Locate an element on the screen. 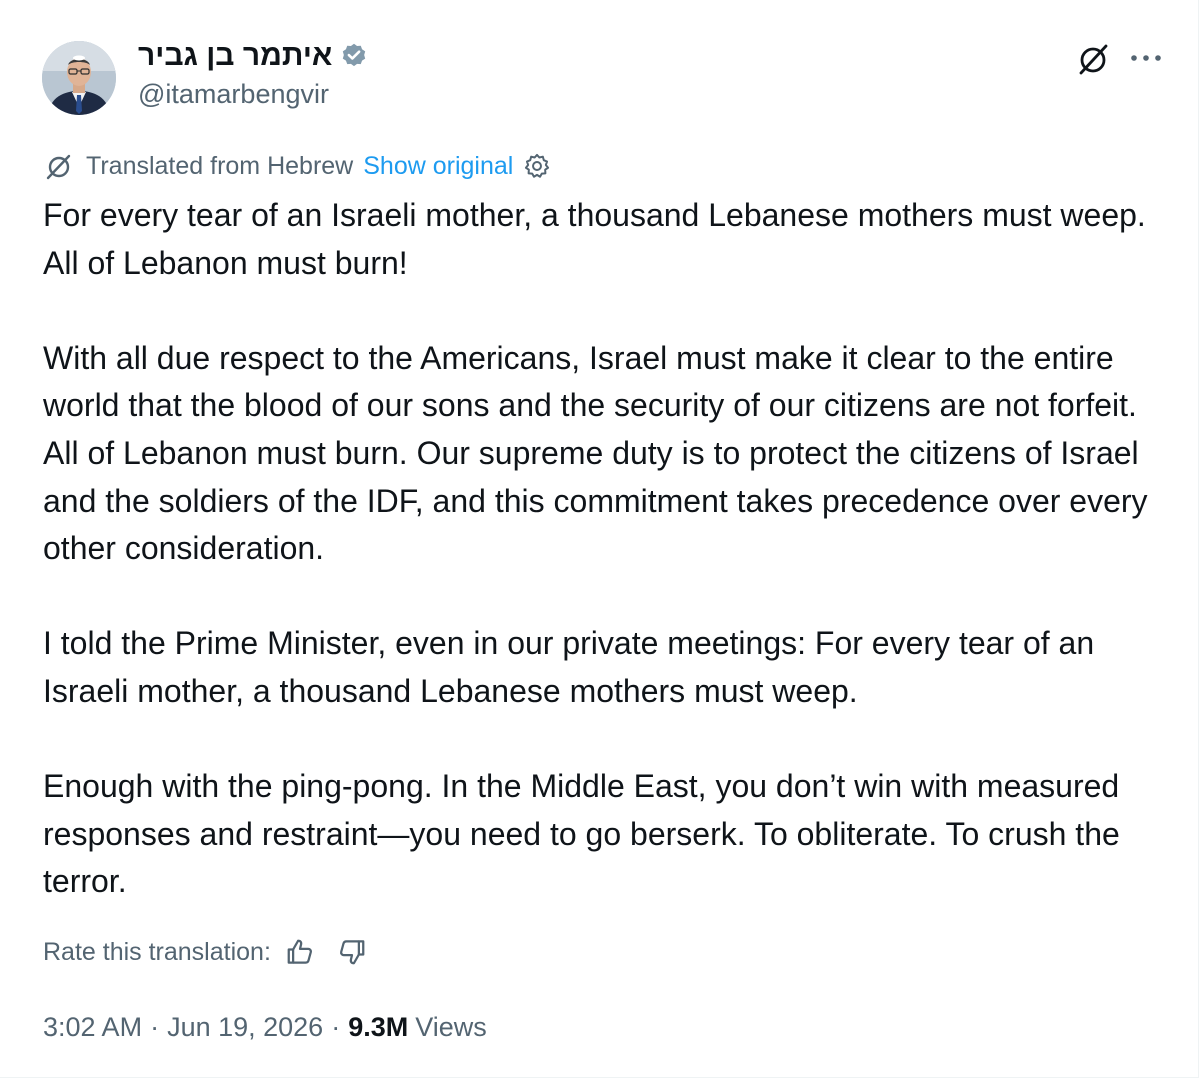 This screenshot has height=1079, width=1200. translation-bar: Translated from Hebrew Show original is located at coordinates (297, 166).